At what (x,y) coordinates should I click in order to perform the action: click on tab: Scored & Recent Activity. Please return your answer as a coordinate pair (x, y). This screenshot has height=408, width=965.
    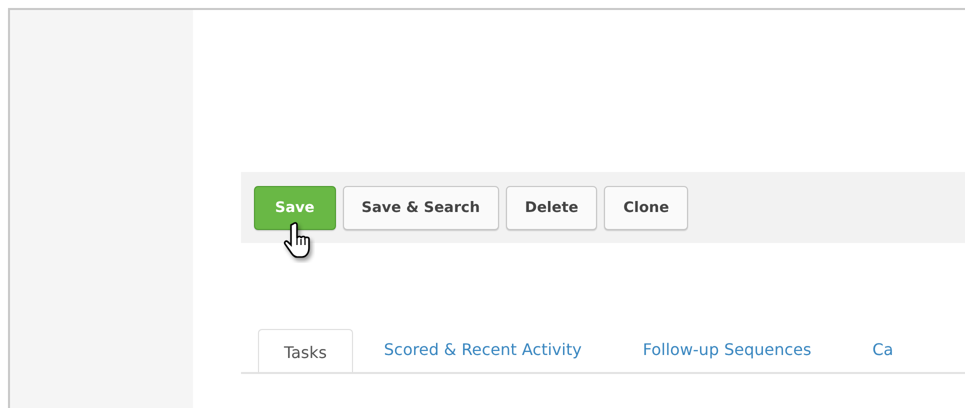
    Looking at the image, I should click on (482, 355).